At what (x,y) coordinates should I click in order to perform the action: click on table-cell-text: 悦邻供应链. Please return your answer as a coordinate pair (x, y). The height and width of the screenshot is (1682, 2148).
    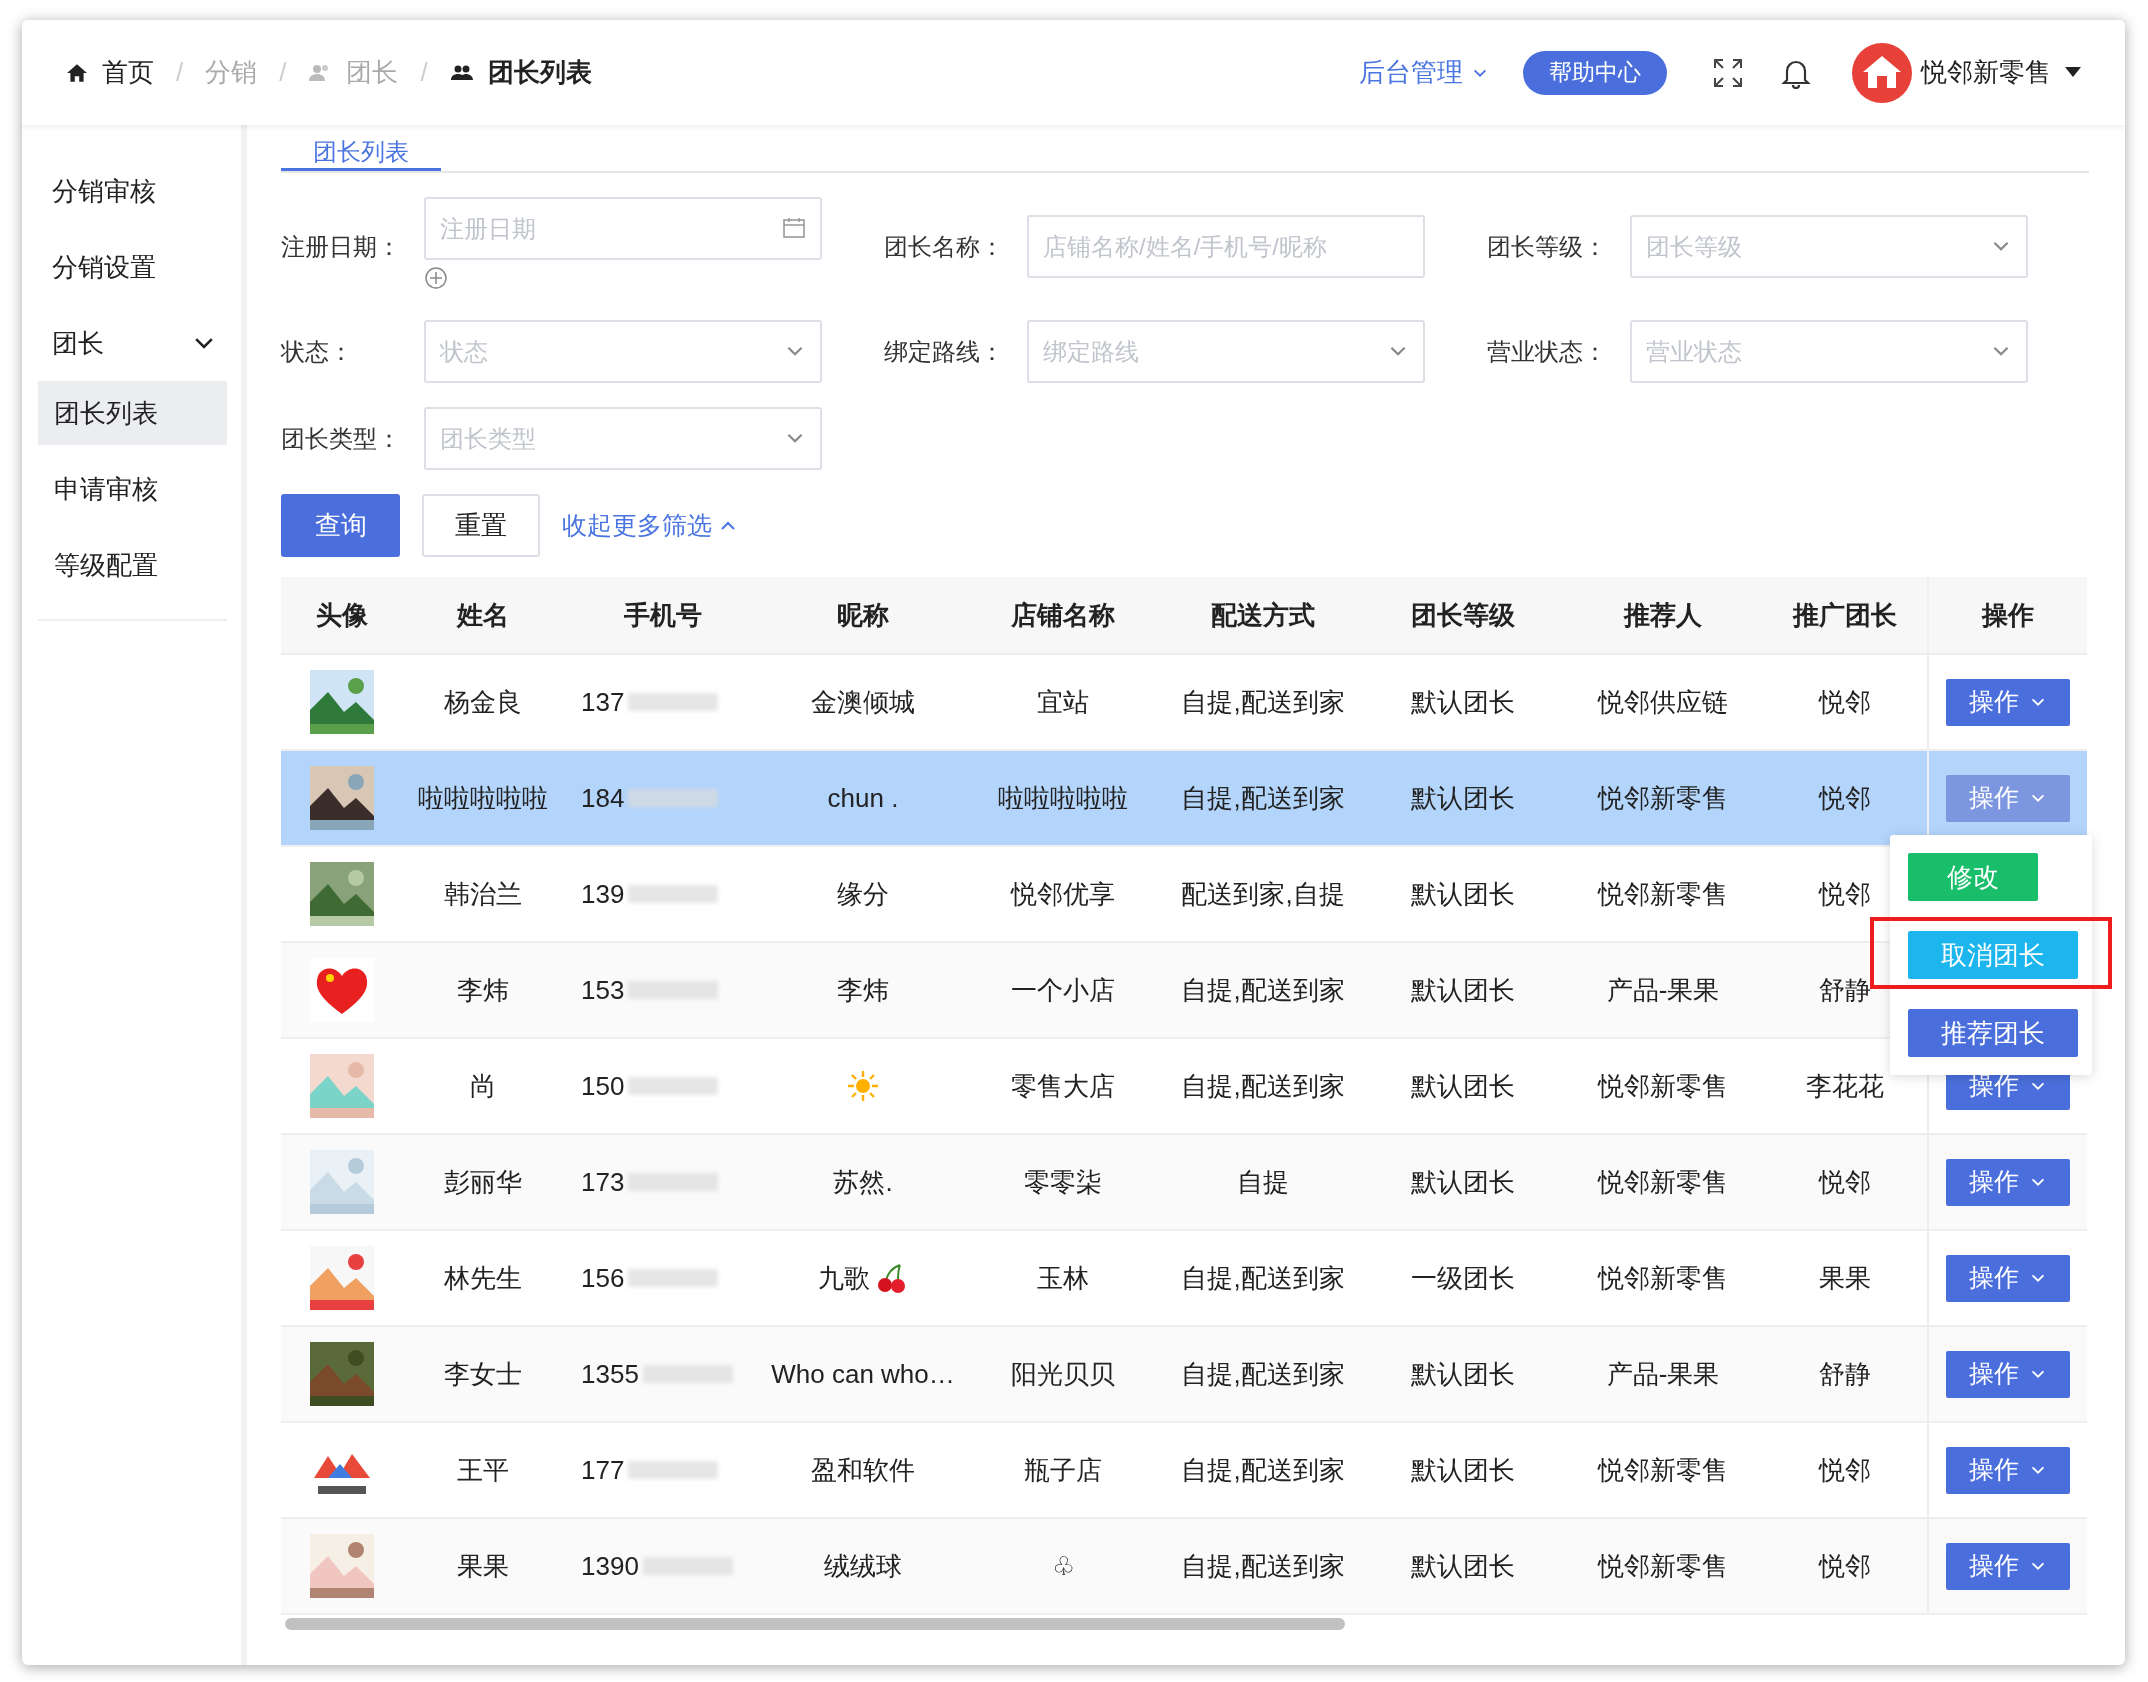
    Looking at the image, I should click on (1663, 702).